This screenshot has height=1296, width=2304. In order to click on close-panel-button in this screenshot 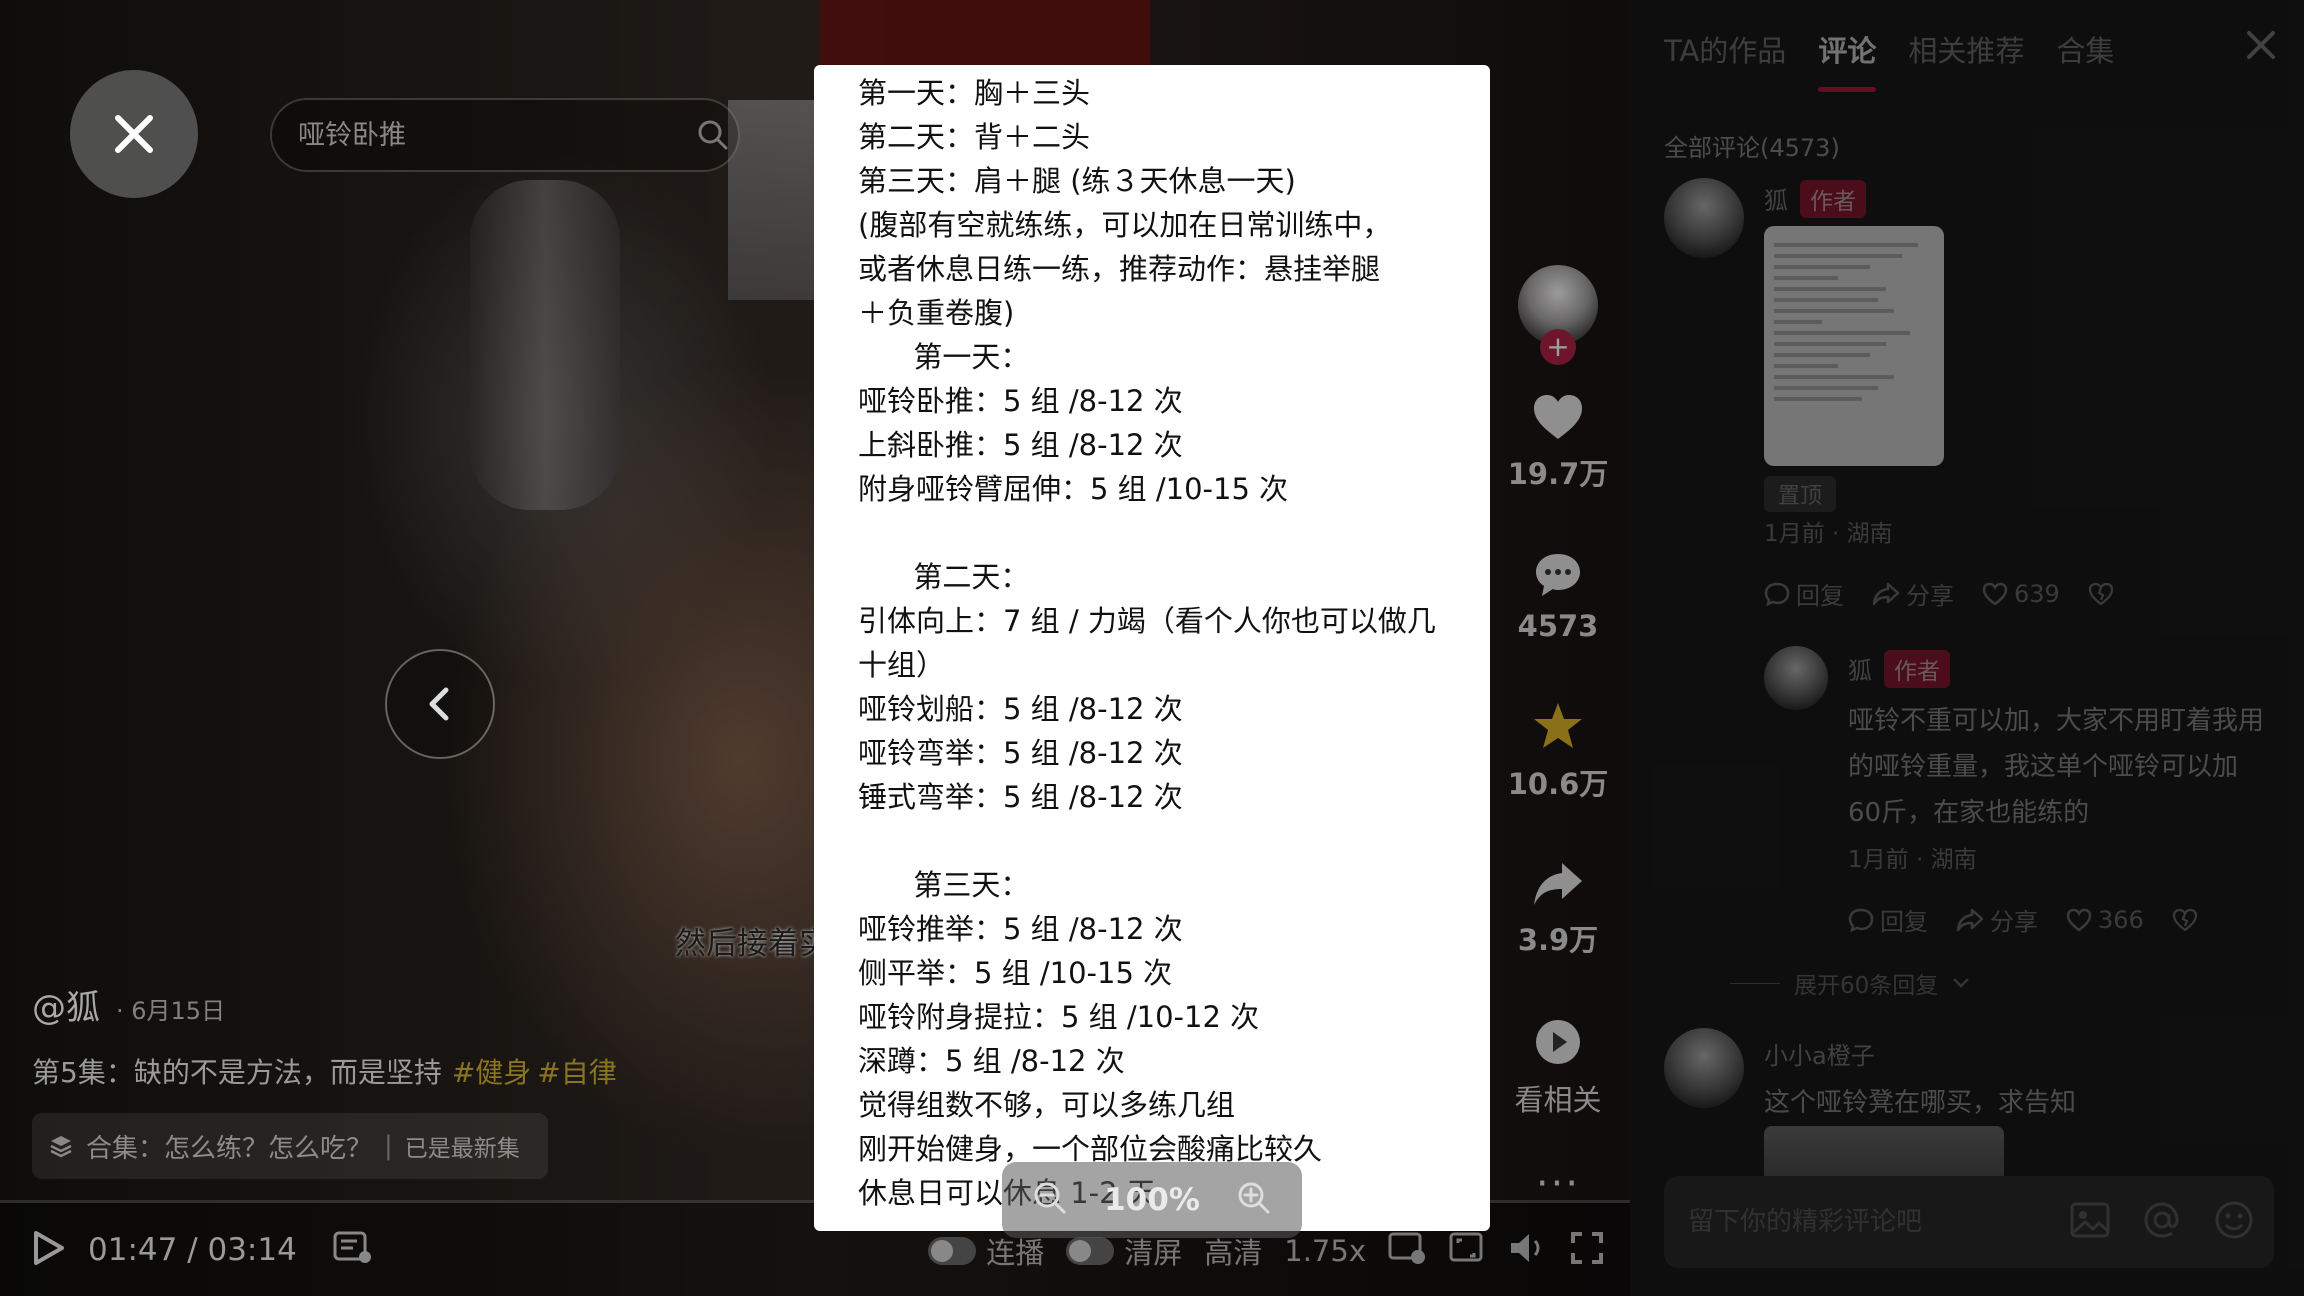, I will do `click(2261, 47)`.